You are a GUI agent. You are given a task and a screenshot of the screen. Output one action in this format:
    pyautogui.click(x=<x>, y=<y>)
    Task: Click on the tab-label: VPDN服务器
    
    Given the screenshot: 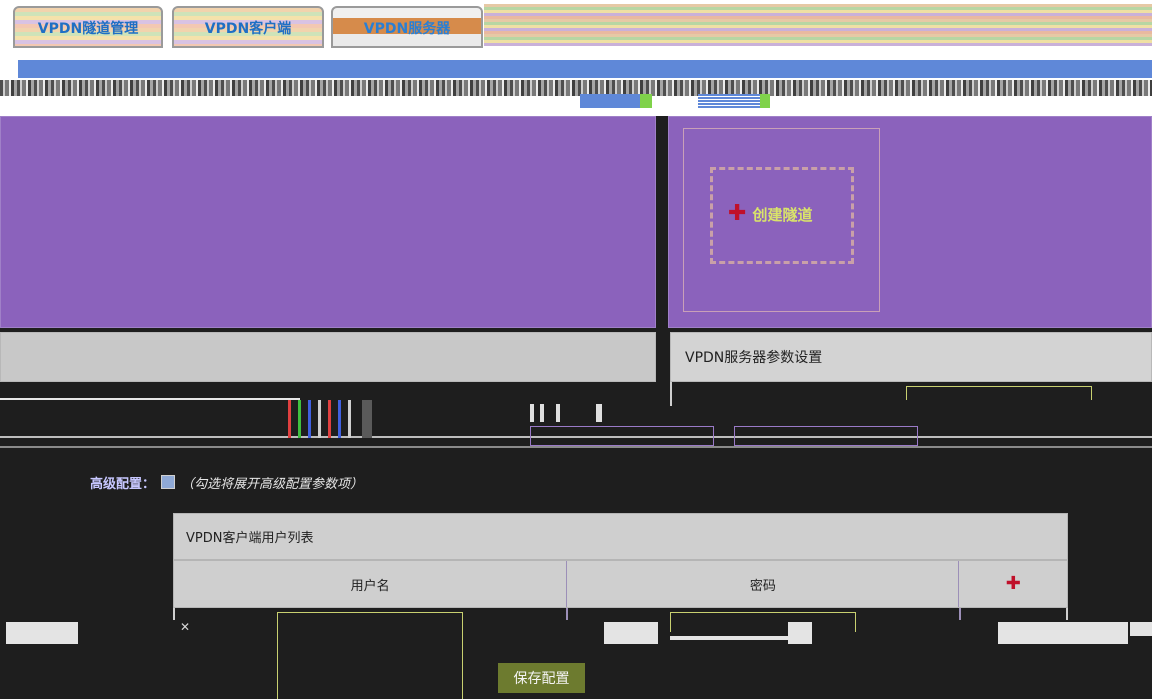 What is the action you would take?
    pyautogui.click(x=407, y=29)
    